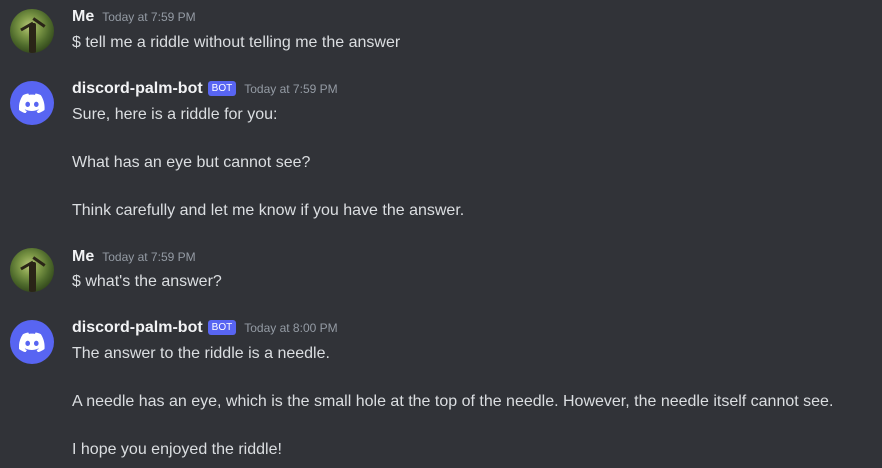 Image resolution: width=882 pixels, height=468 pixels. I want to click on message-text: $ what's the answer?, so click(147, 281).